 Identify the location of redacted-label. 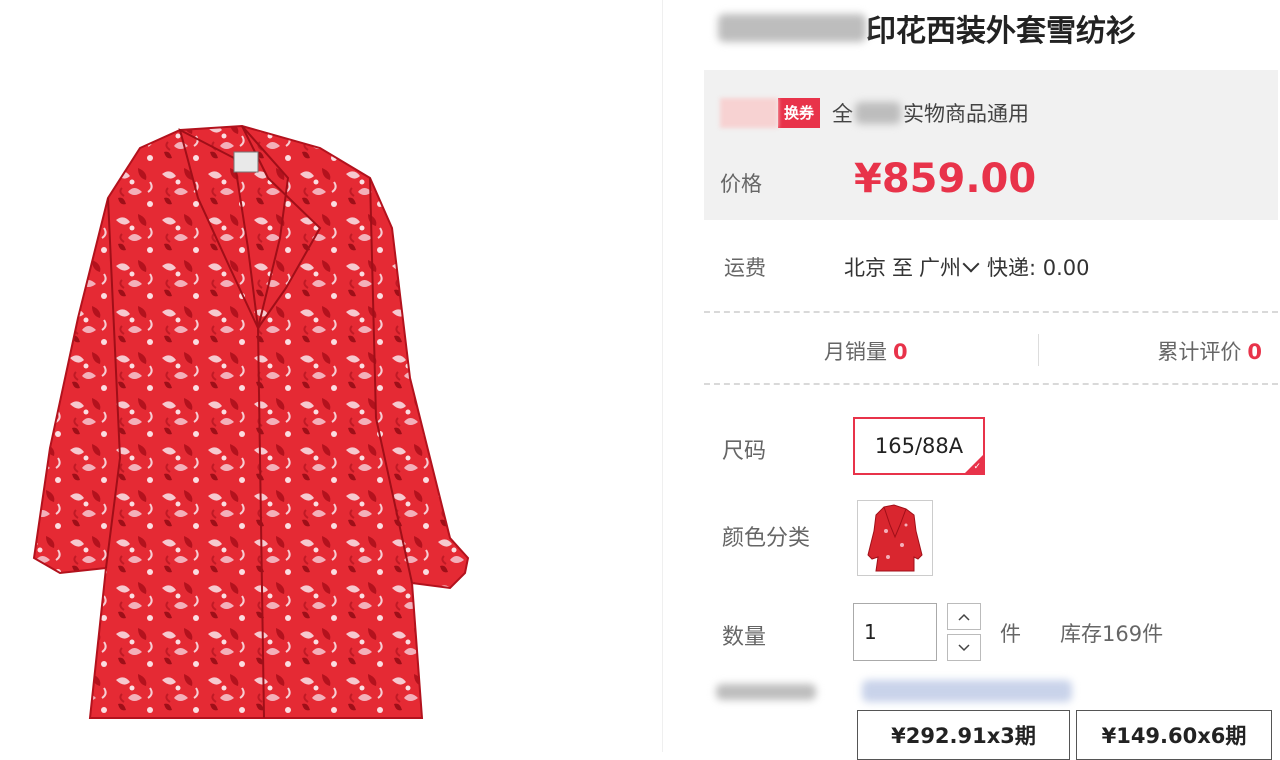
(766, 692).